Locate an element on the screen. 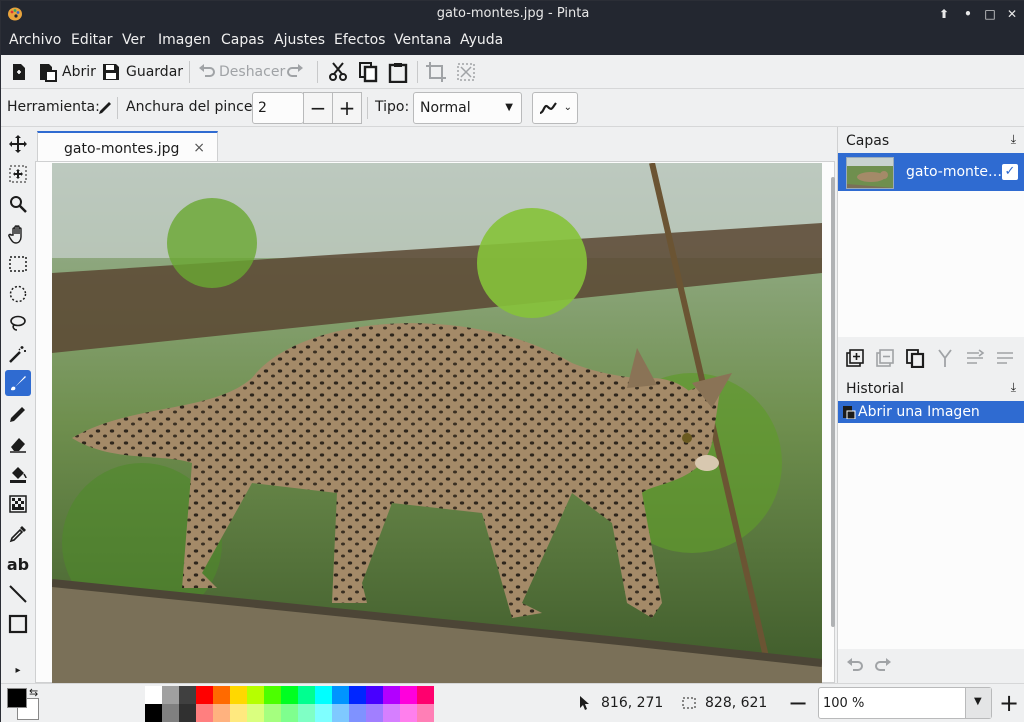  menu-editar: Editar is located at coordinates (91, 40).